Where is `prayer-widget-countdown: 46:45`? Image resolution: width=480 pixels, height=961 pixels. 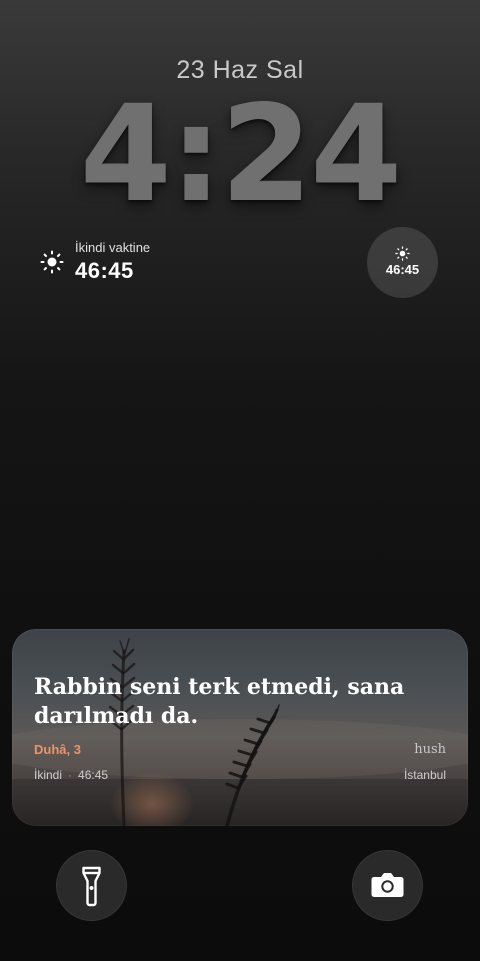
prayer-widget-countdown: 46:45 is located at coordinates (104, 270).